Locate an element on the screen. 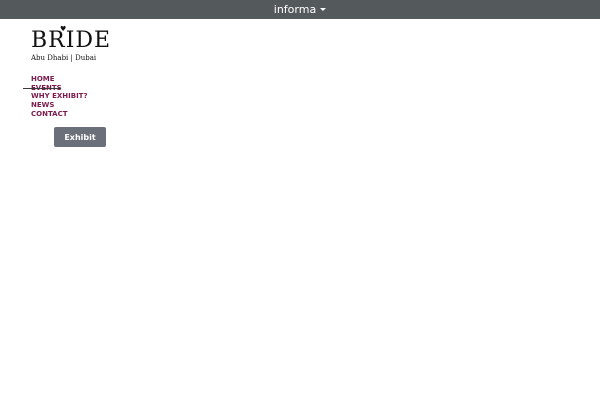 This screenshot has width=600, height=400. nav-item-news: NEWS is located at coordinates (59, 105).